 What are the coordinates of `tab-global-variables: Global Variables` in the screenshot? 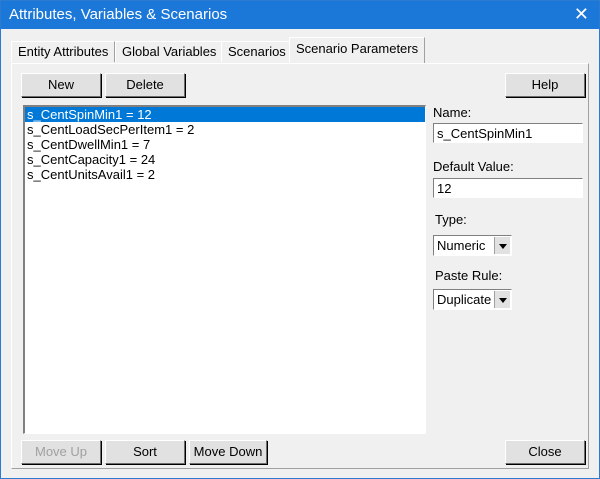 It's located at (169, 51).